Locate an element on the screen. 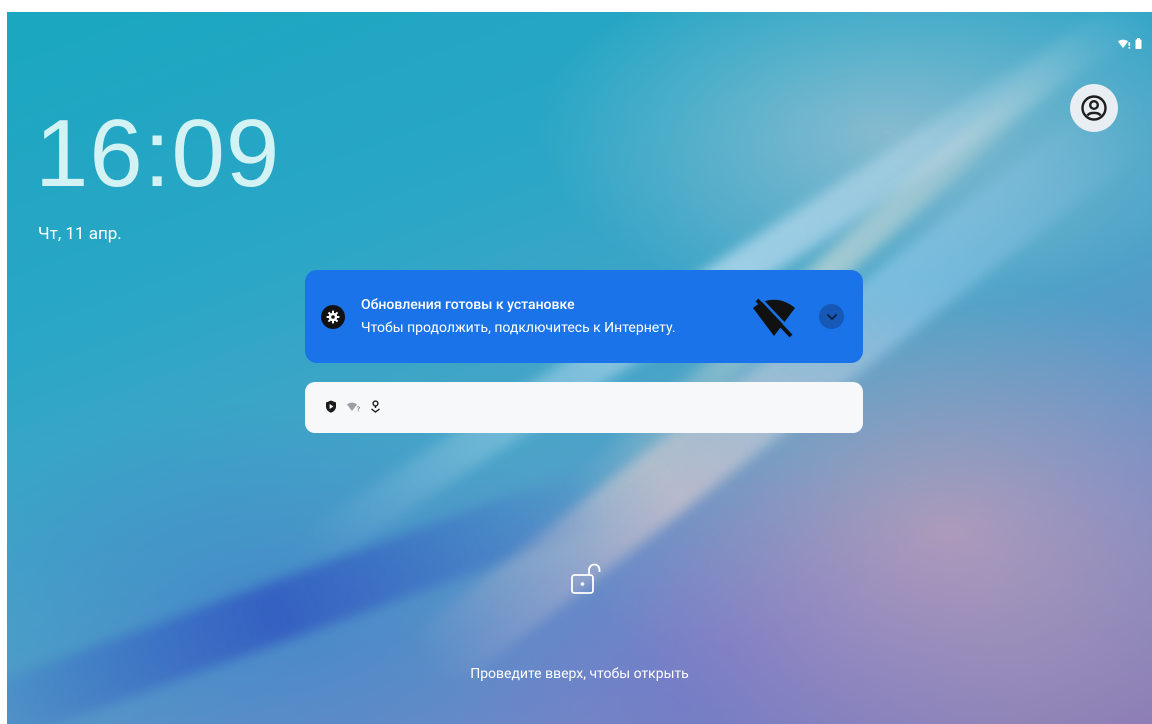 The width and height of the screenshot is (1152, 724). wifi-no-internet-icon: ? is located at coordinates (354, 407).